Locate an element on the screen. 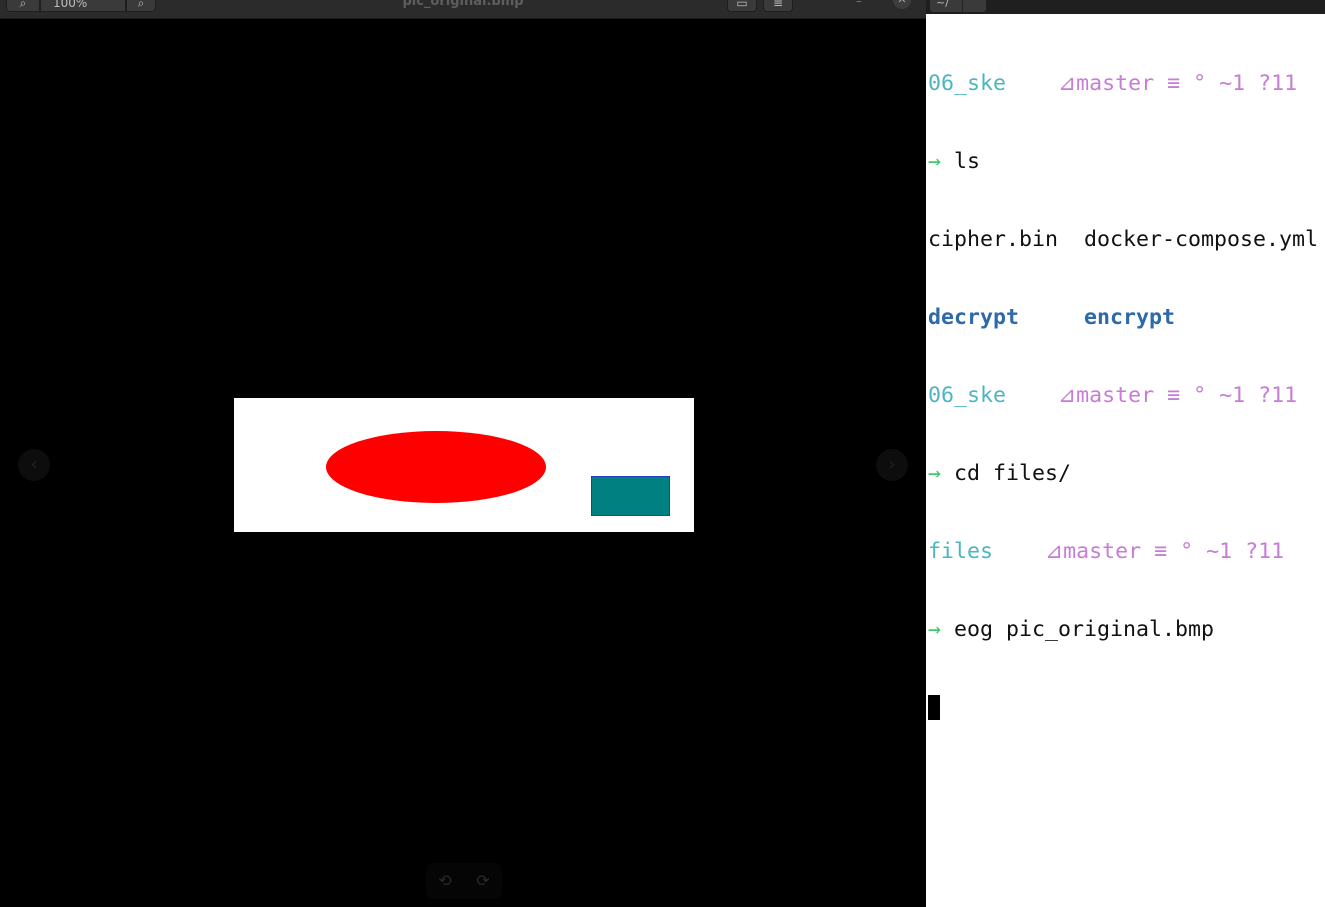  executable-entry: encrypt is located at coordinates (1130, 317).